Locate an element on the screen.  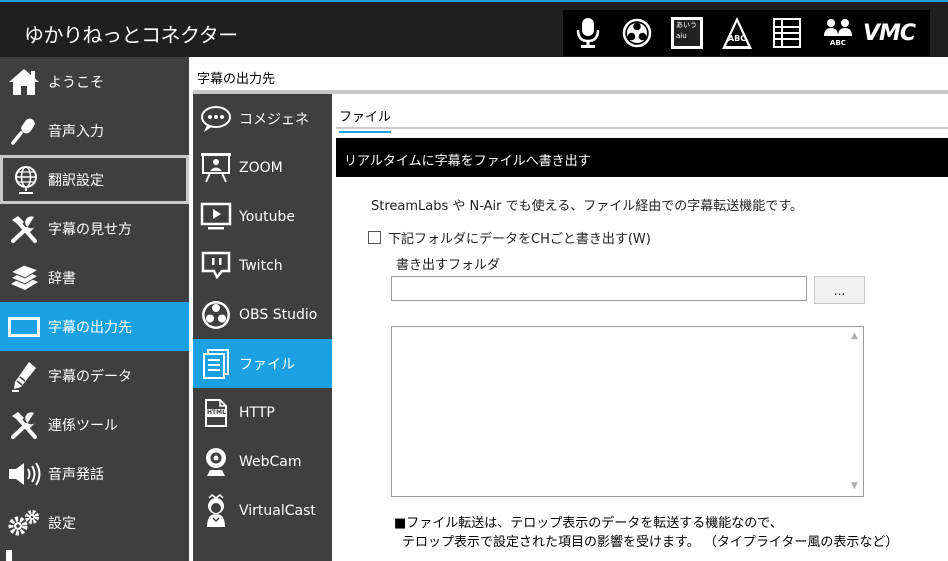
output-folder-input is located at coordinates (599, 288).